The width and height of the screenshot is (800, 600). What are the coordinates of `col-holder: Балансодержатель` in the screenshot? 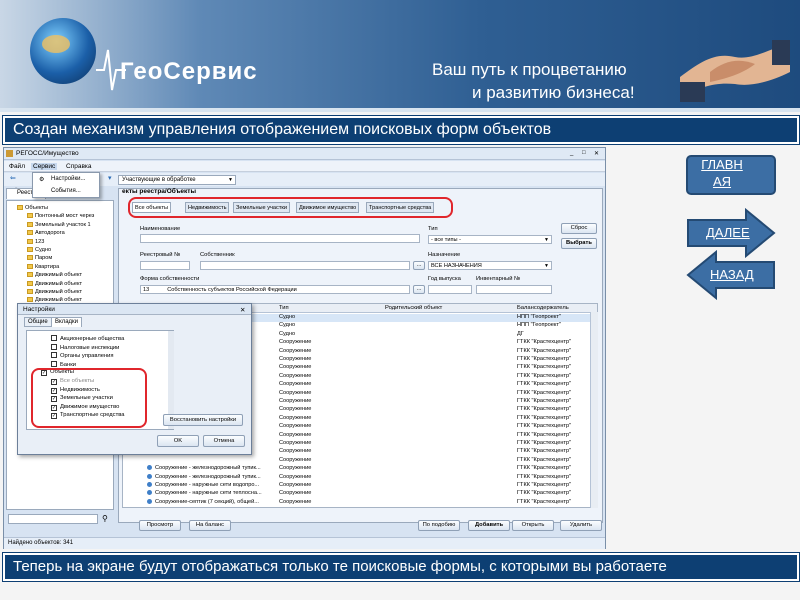 It's located at (543, 308).